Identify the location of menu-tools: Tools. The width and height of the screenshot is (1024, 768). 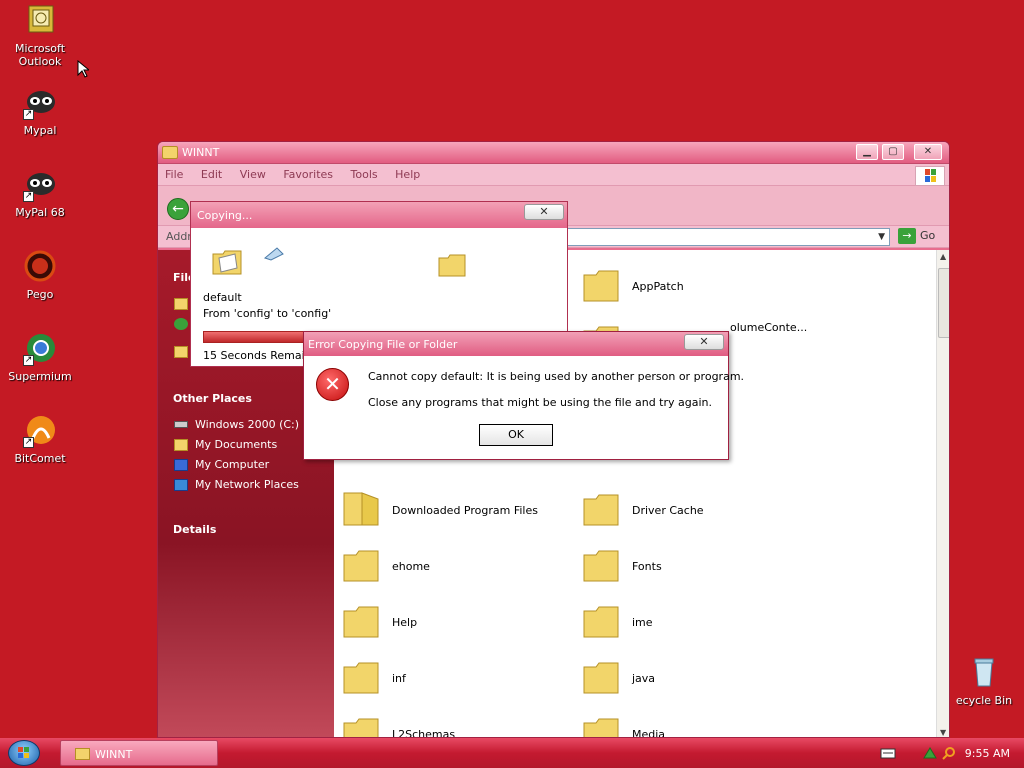
(364, 174).